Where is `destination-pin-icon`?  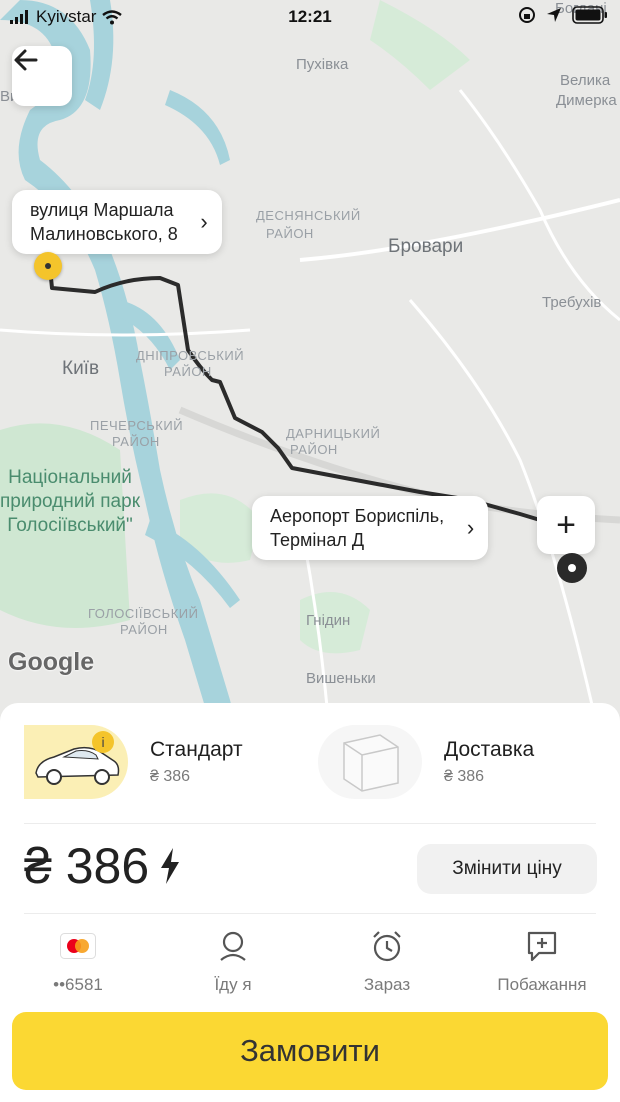
destination-pin-icon is located at coordinates (572, 568).